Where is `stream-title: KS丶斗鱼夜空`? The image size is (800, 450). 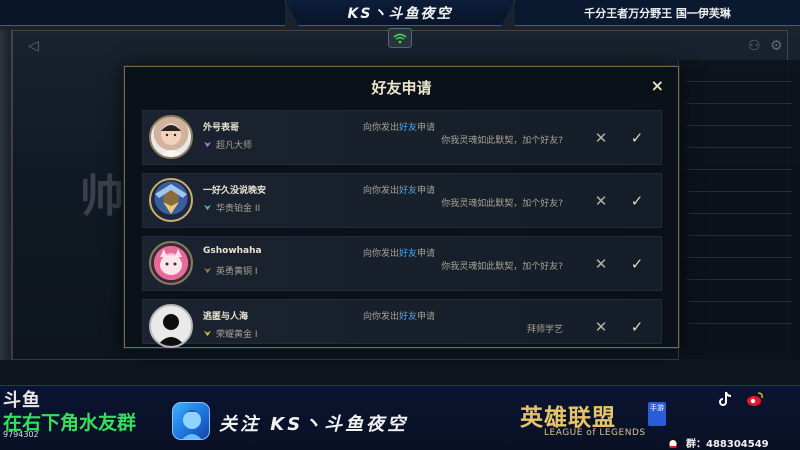 stream-title: KS丶斗鱼夜空 is located at coordinates (400, 13).